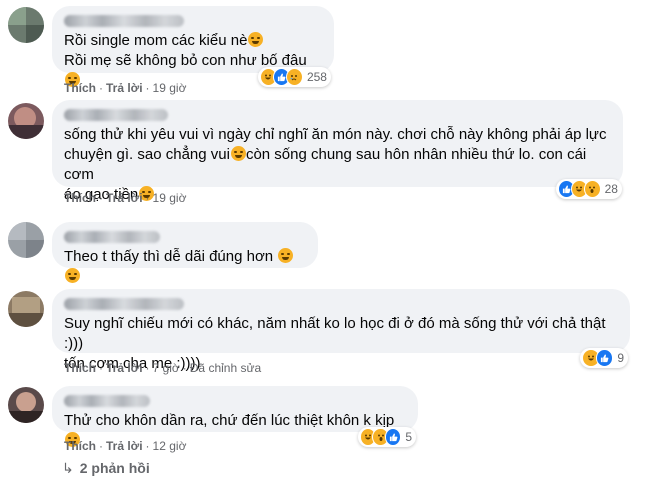 Image resolution: width=661 pixels, height=487 pixels. I want to click on comment-line: Theo t thấy thì dễ dãi đúng hơn, so click(169, 256).